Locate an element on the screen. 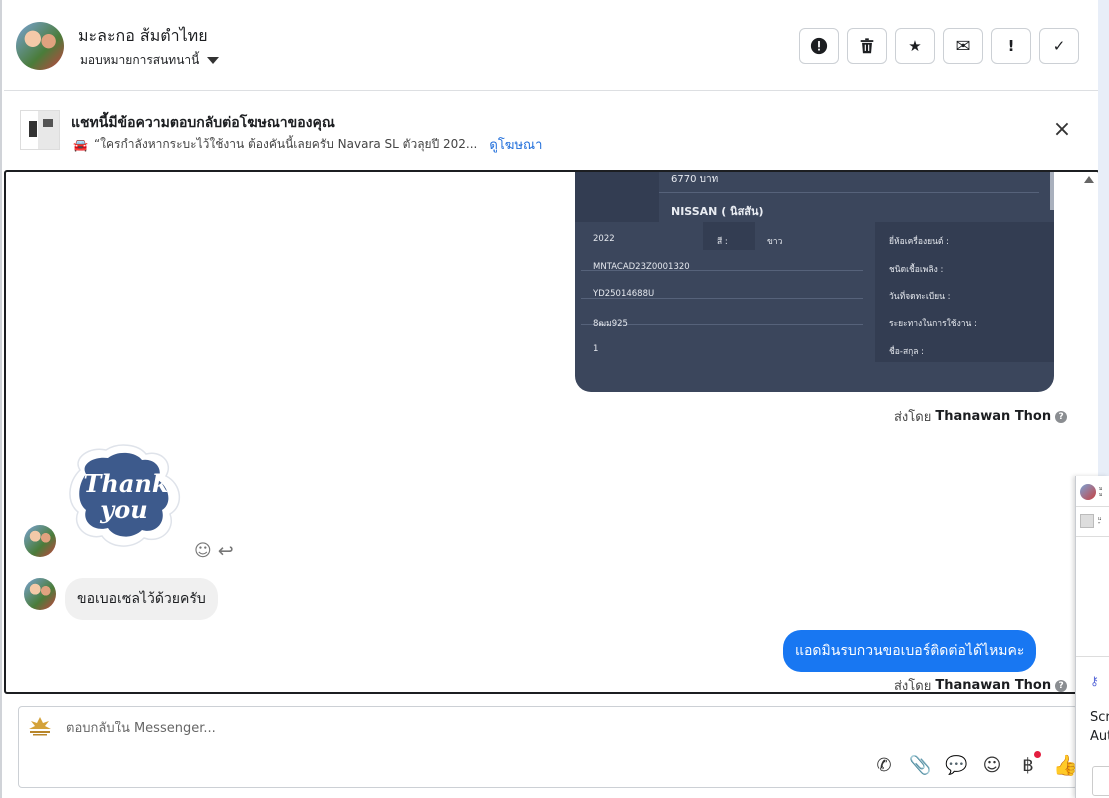 Image resolution: width=1109 pixels, height=798 pixels. payment-baht-icon: ฿ is located at coordinates (1029, 763).